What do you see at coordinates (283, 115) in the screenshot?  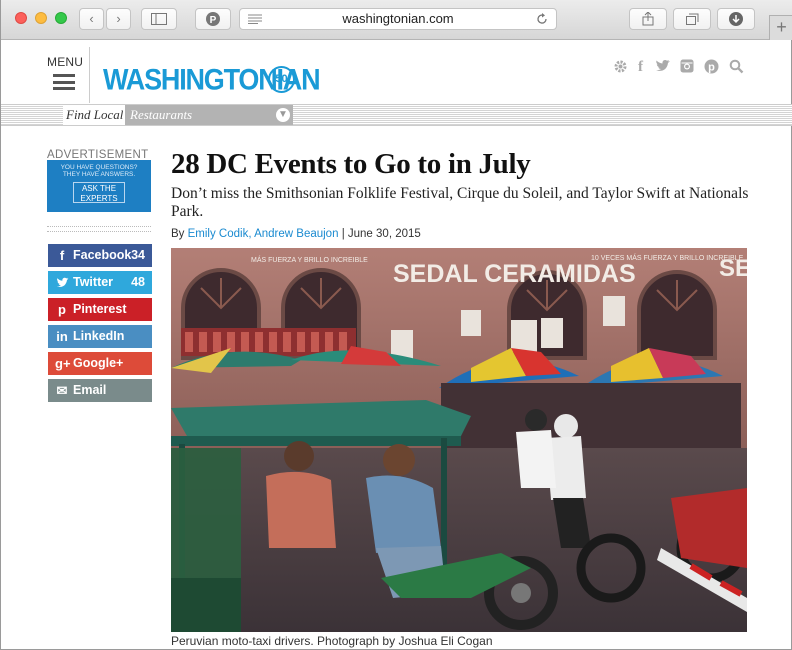 I see `chevron-down-icon: ▼` at bounding box center [283, 115].